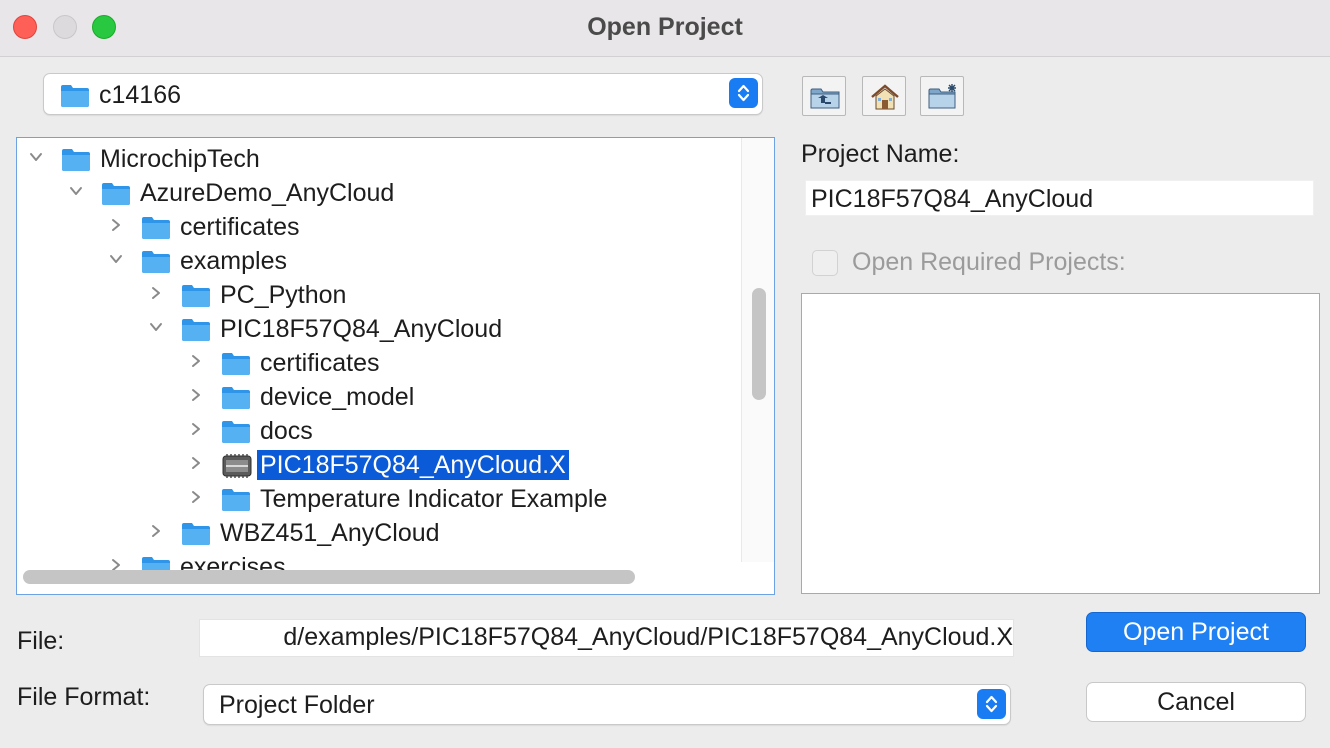  What do you see at coordinates (413, 465) in the screenshot?
I see `tree-row-label: PIC18F57Q84_AnyCloud.X` at bounding box center [413, 465].